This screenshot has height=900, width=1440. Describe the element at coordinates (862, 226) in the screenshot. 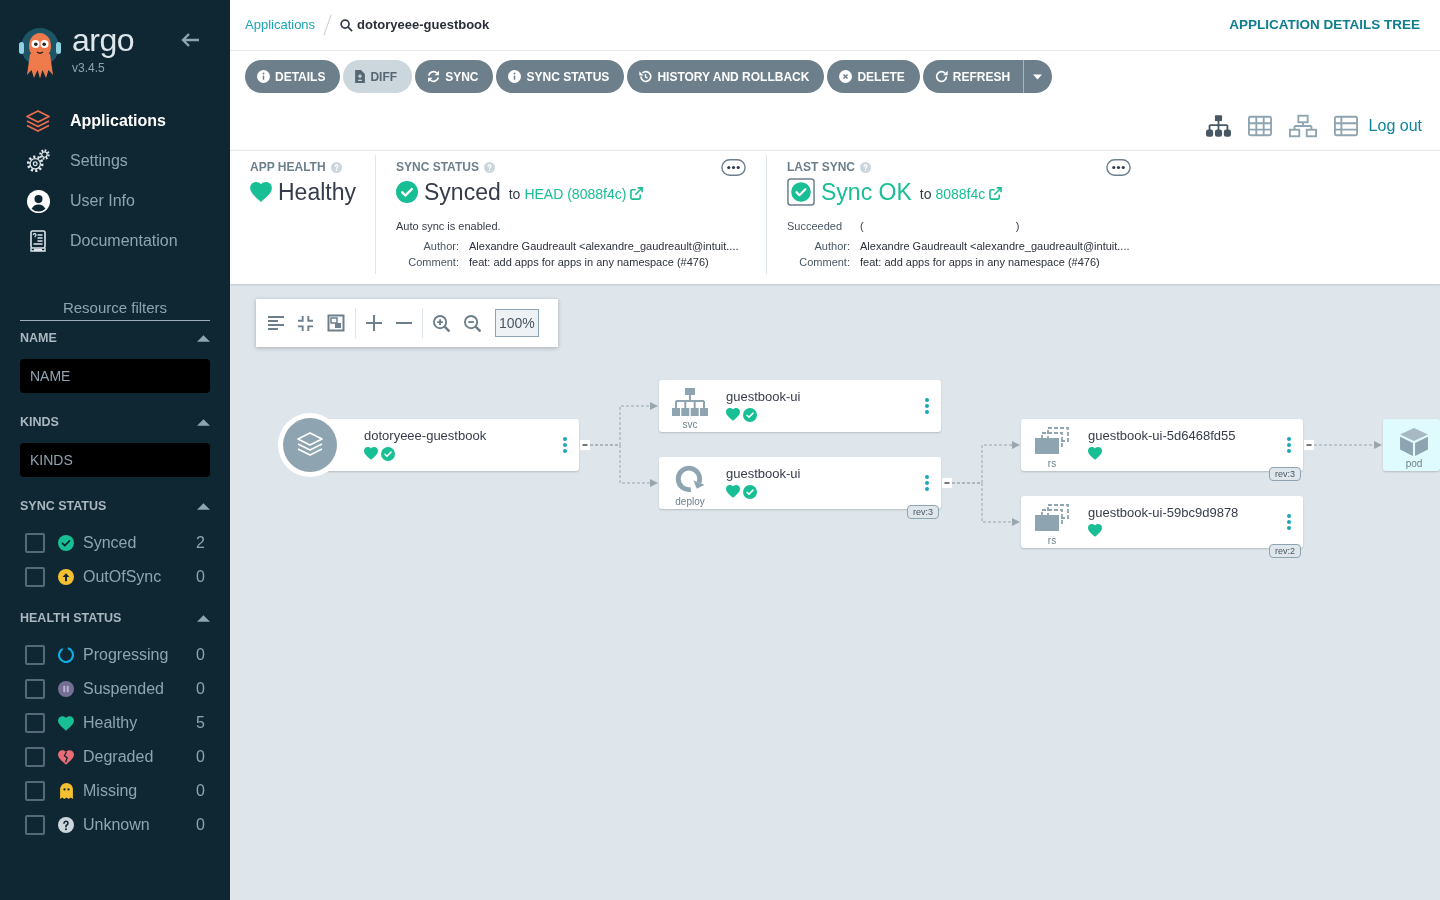

I see `bracket-text: (` at that location.